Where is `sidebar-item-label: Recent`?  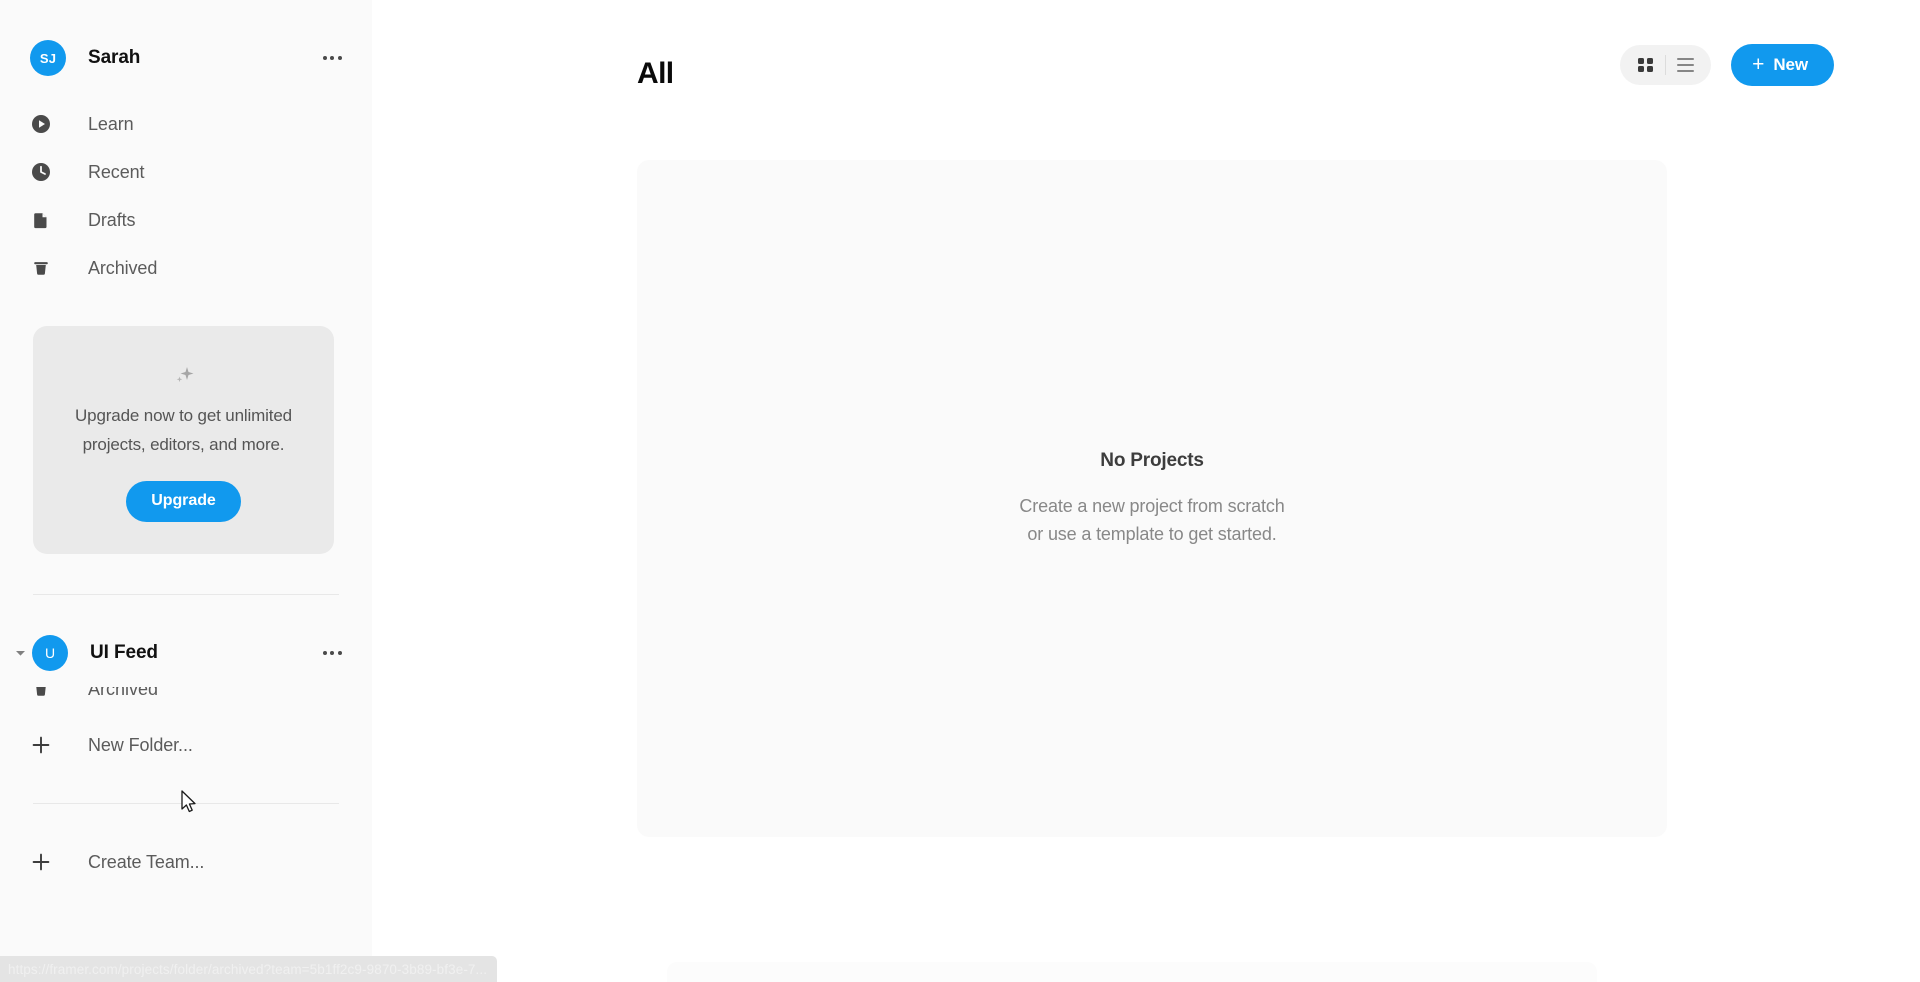 sidebar-item-label: Recent is located at coordinates (116, 171).